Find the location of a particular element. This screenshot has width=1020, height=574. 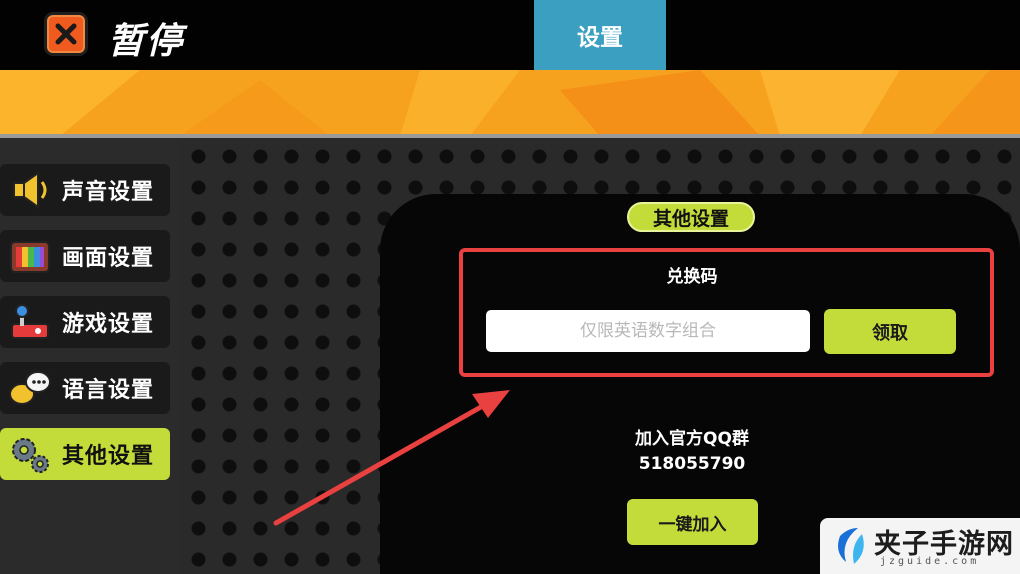

join-group-button: 一键加入 is located at coordinates (692, 522).